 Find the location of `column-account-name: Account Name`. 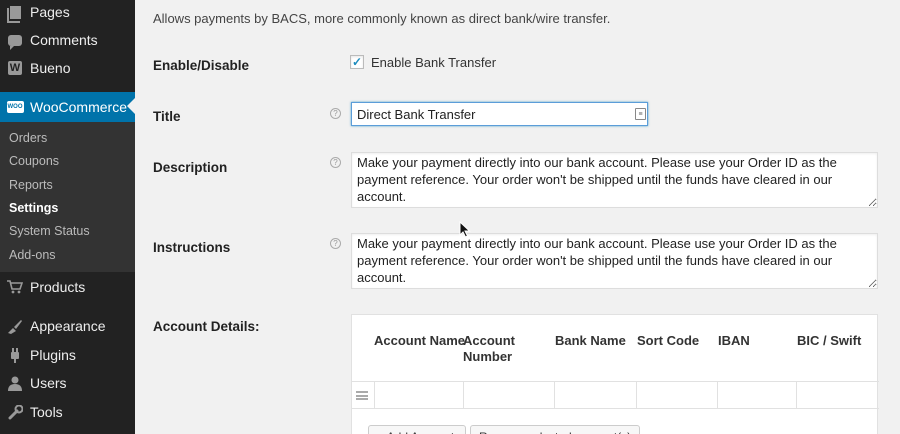

column-account-name: Account Name is located at coordinates (420, 340).